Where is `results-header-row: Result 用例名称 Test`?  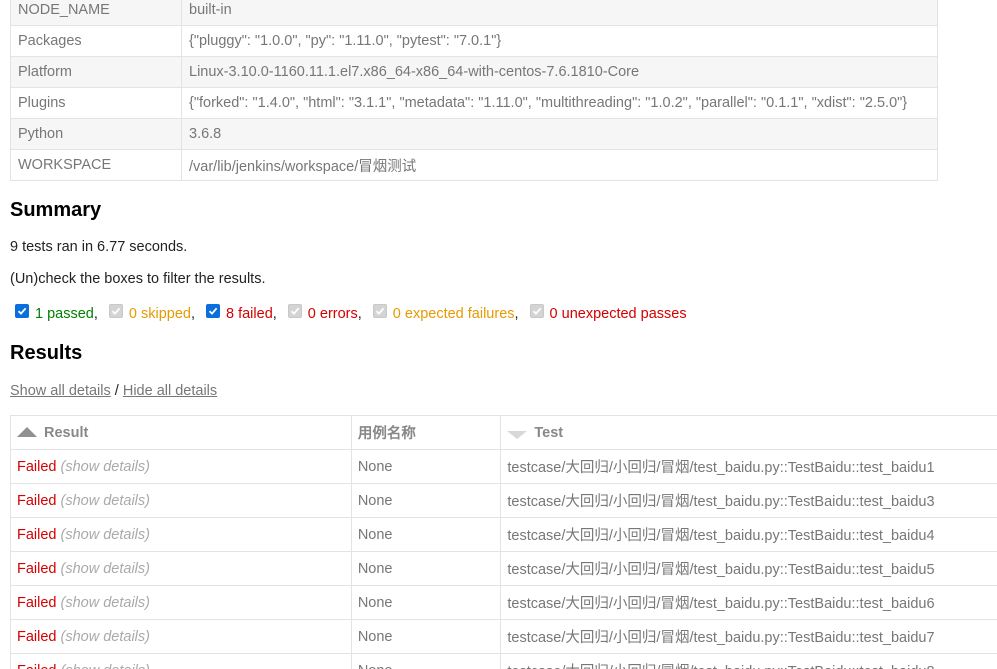
results-header-row: Result 用例名称 Test is located at coordinates (503, 432).